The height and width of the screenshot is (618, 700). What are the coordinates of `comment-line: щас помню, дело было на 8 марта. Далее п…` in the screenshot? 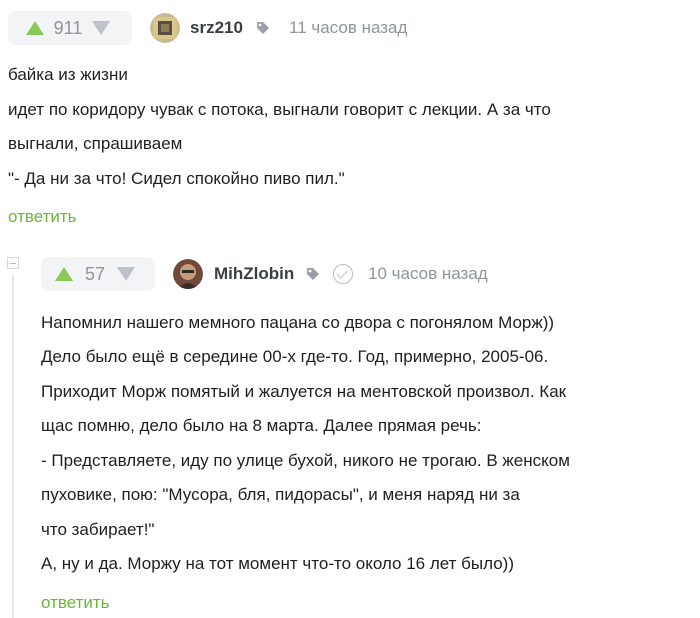 It's located at (261, 425).